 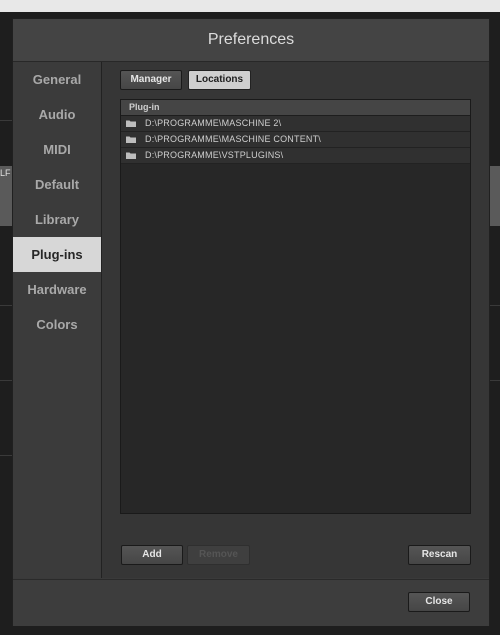 I want to click on table-row: D:\PROGRAMME\MASCHINE 2\, so click(x=295, y=124).